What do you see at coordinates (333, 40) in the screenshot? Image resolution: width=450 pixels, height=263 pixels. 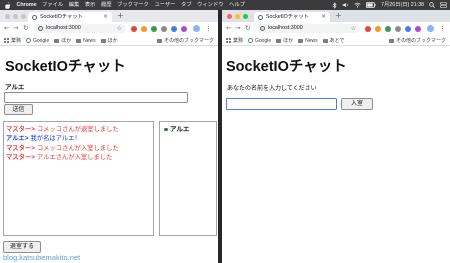 I see `bookmark-item: あとで` at bounding box center [333, 40].